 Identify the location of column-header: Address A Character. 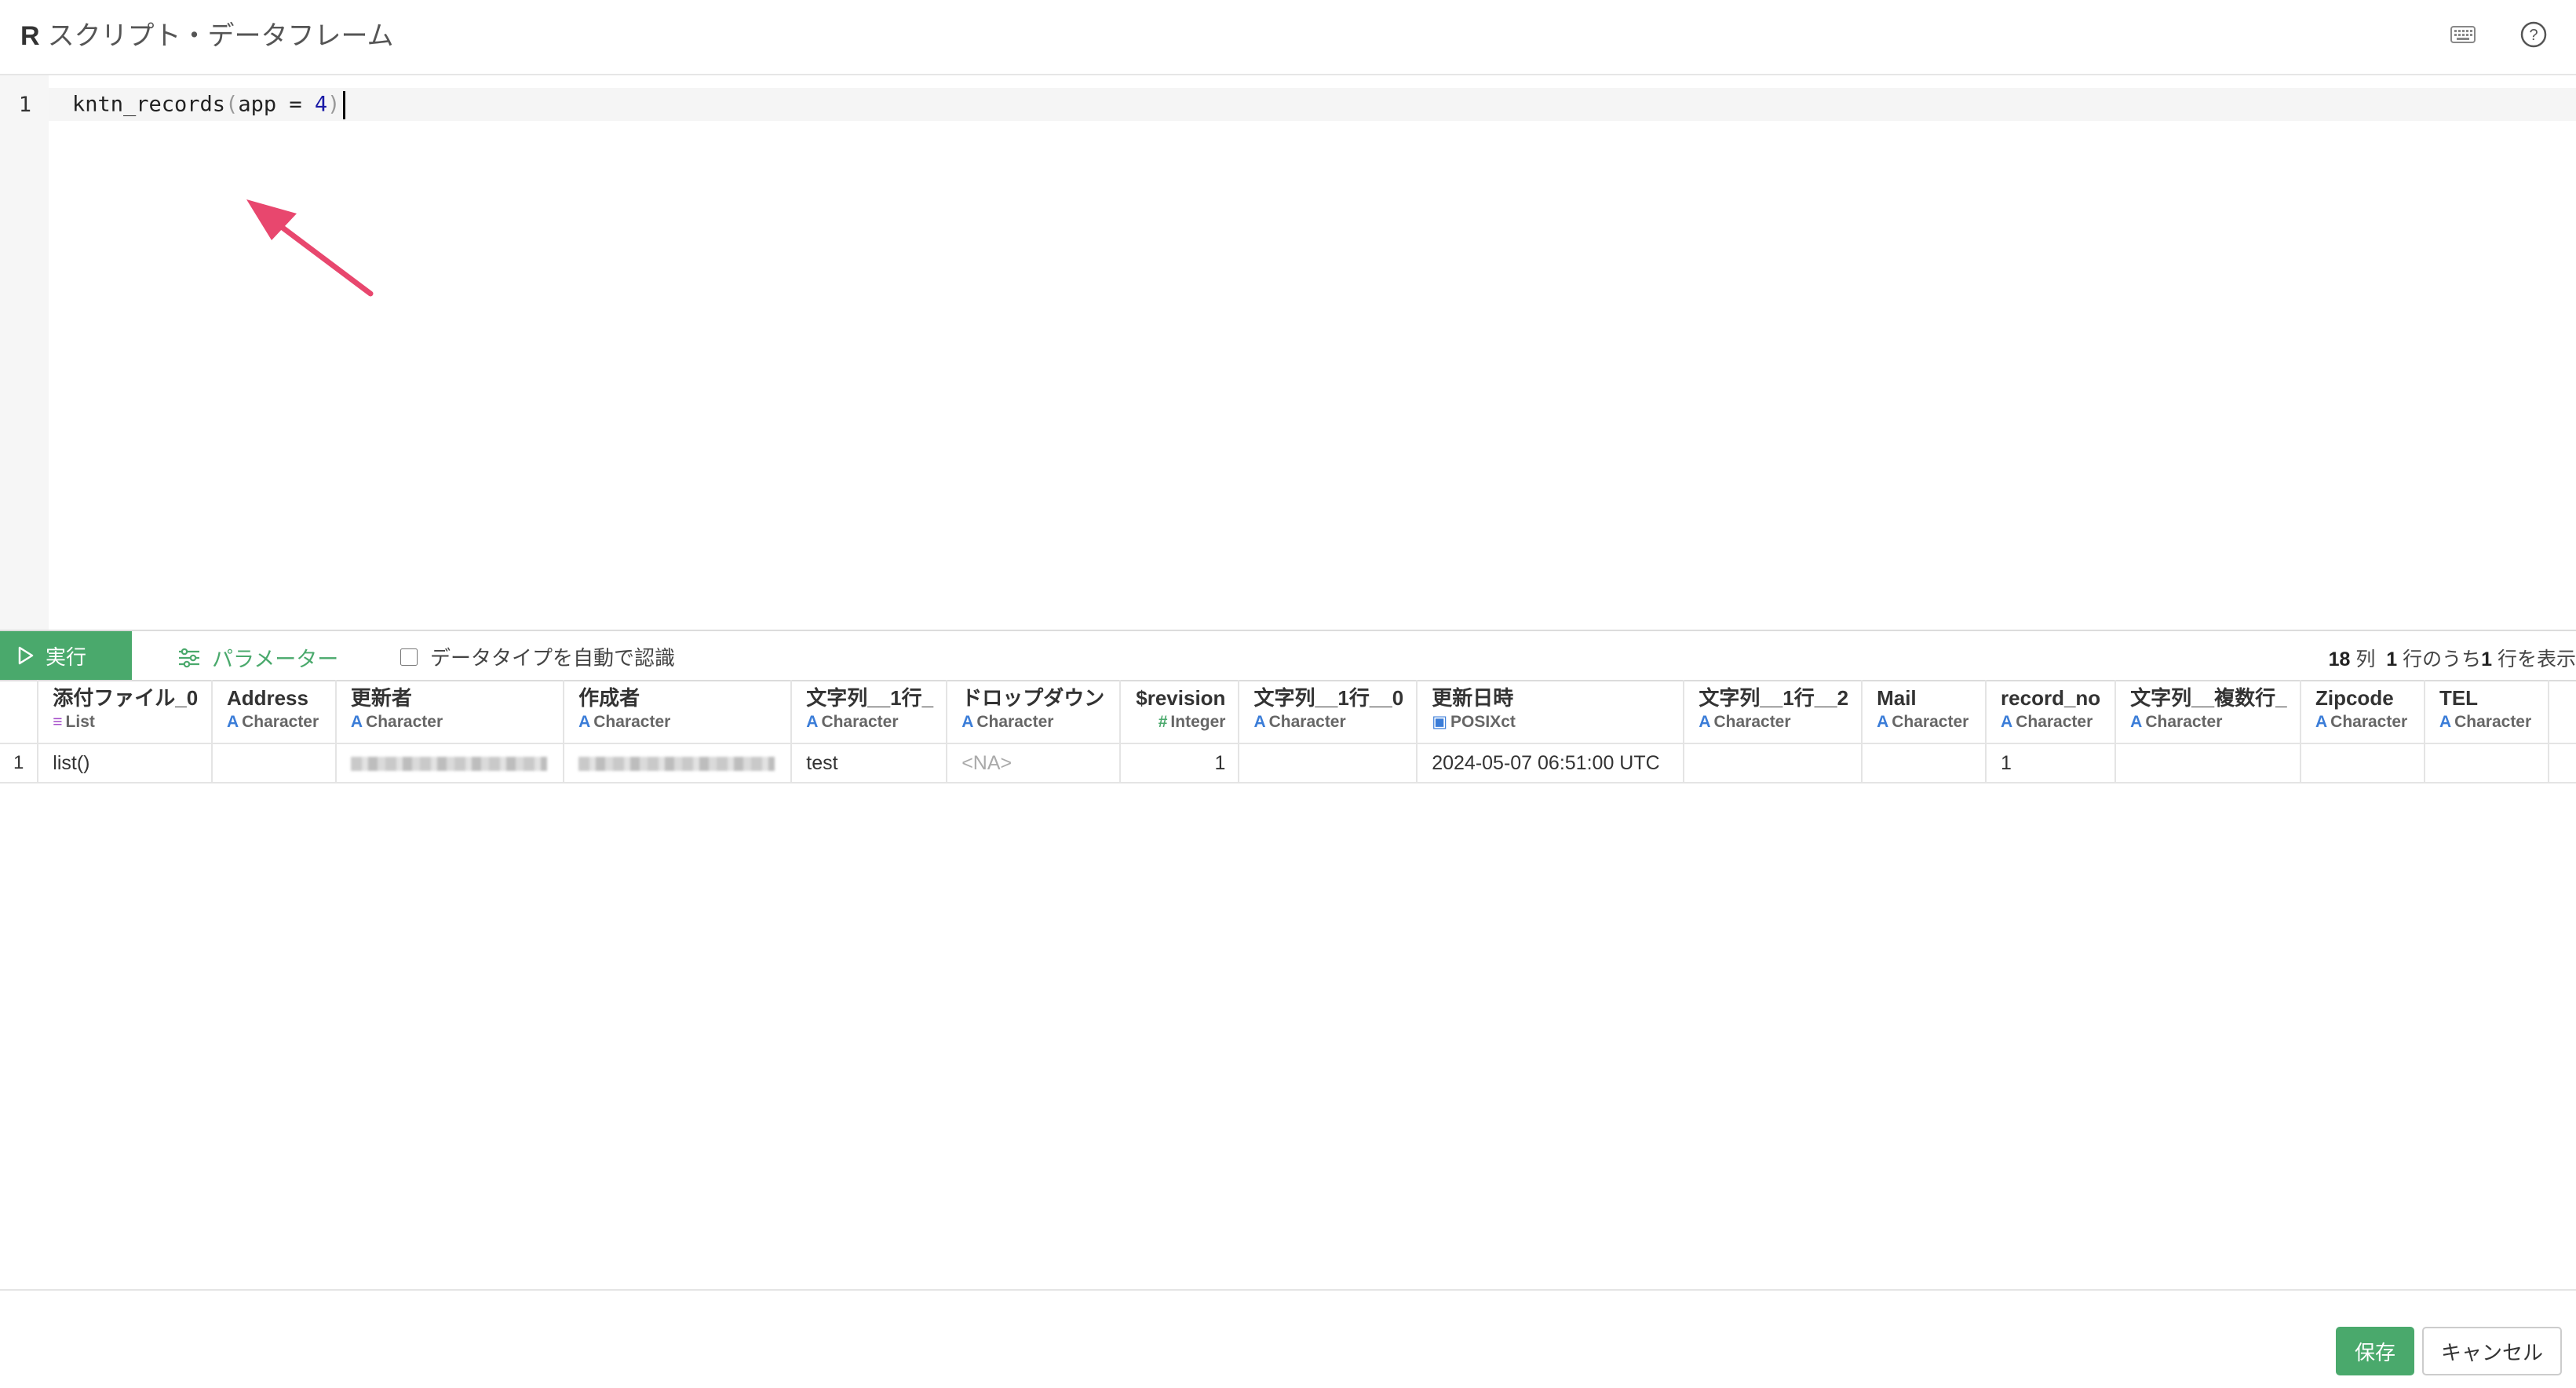
(274, 712).